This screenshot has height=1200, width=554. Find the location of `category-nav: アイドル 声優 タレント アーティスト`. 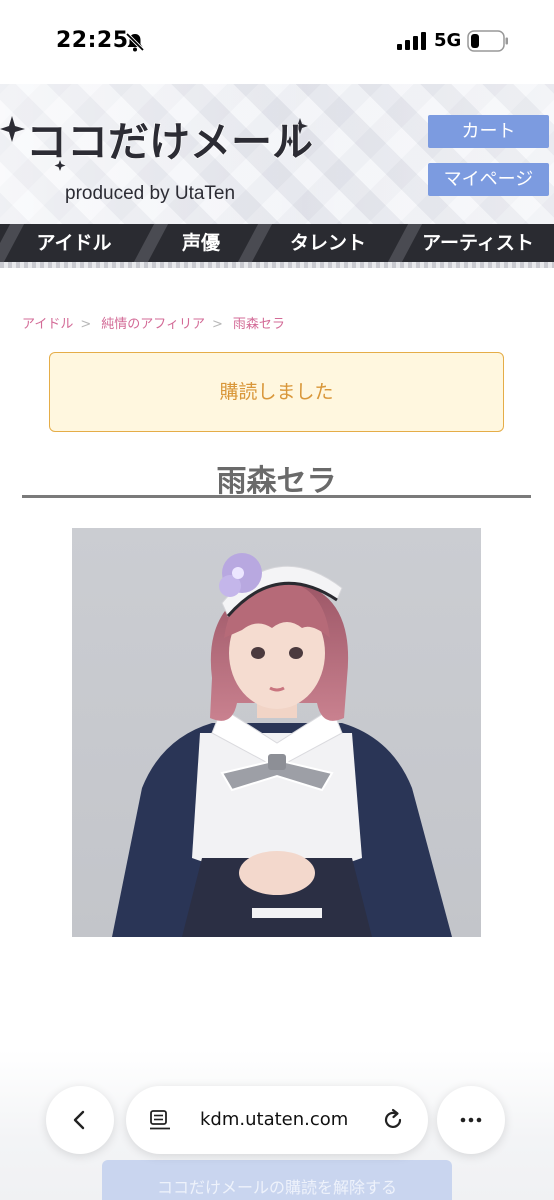

category-nav: アイドル 声優 タレント アーティスト is located at coordinates (277, 243).